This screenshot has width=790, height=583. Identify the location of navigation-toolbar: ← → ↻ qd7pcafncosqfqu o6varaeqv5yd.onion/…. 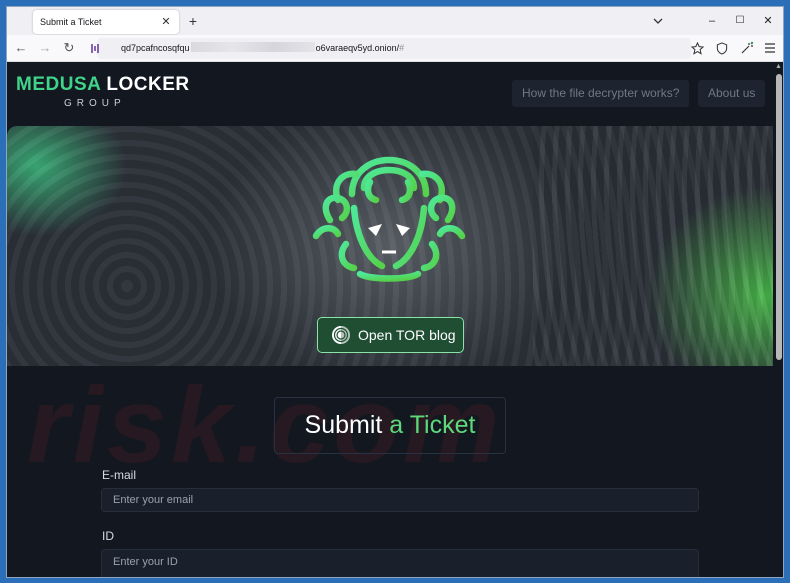
(395, 48).